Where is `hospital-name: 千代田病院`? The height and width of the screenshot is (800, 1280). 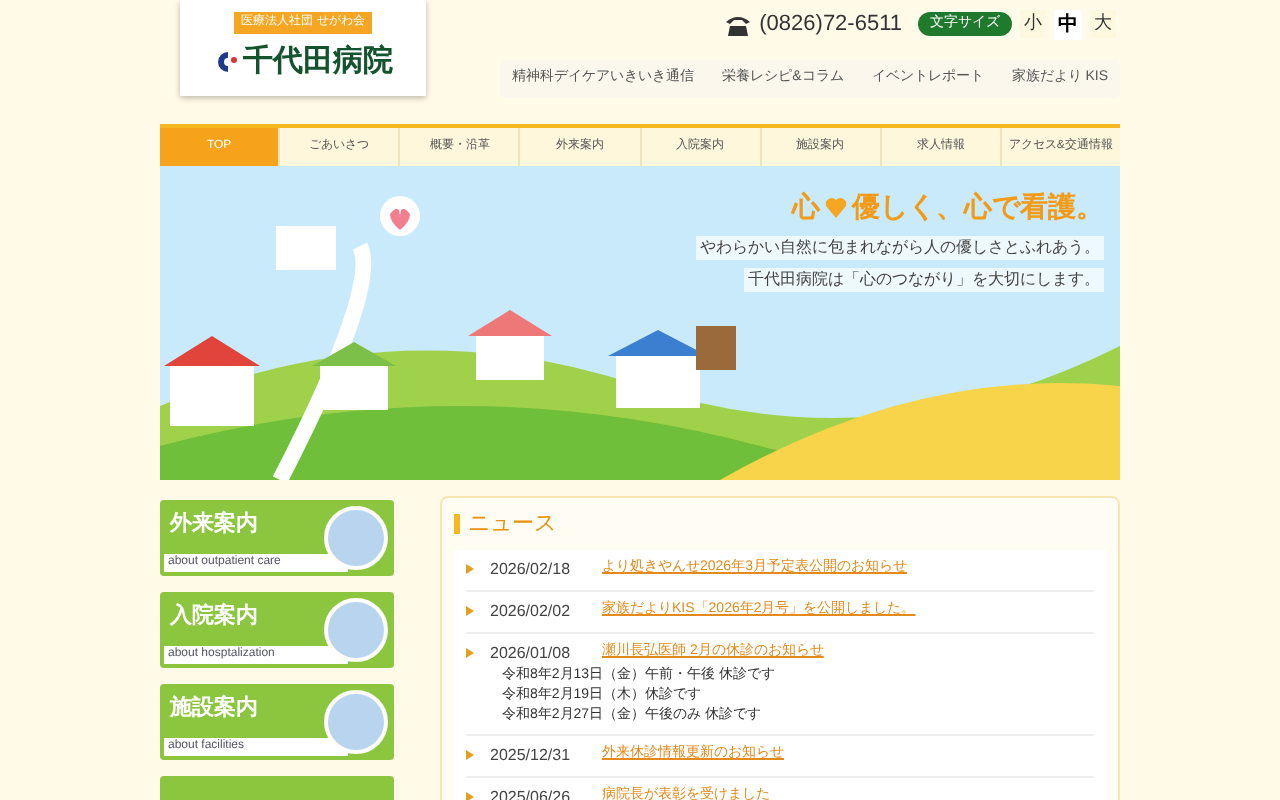 hospital-name: 千代田病院 is located at coordinates (318, 61).